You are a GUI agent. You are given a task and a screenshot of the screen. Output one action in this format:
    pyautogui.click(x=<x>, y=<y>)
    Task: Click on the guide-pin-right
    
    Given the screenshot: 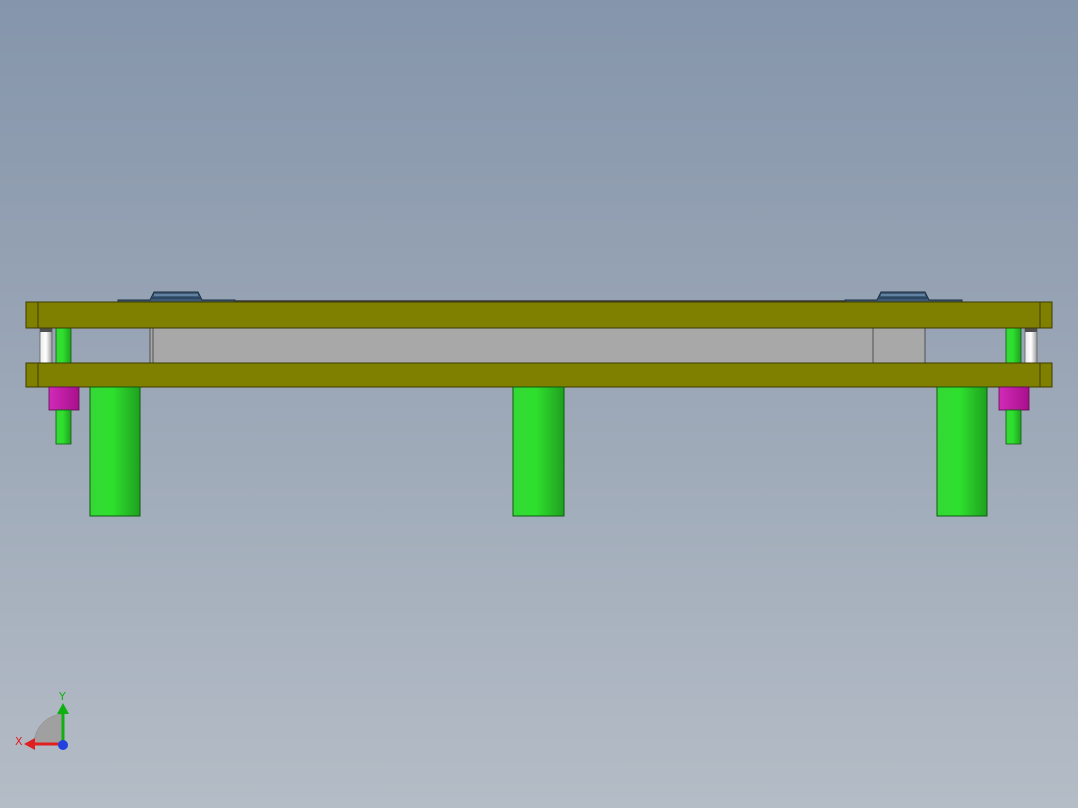 What is the action you would take?
    pyautogui.click(x=1031, y=345)
    